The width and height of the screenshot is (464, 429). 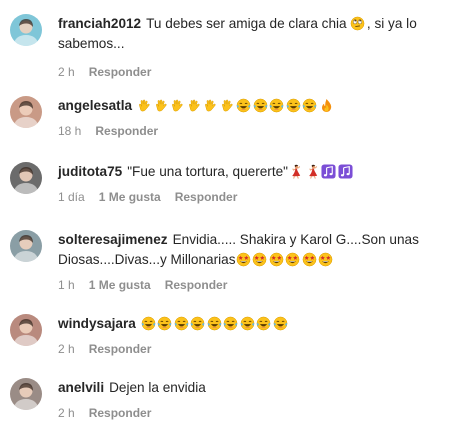 What do you see at coordinates (70, 131) in the screenshot?
I see `comment-time: 18 h` at bounding box center [70, 131].